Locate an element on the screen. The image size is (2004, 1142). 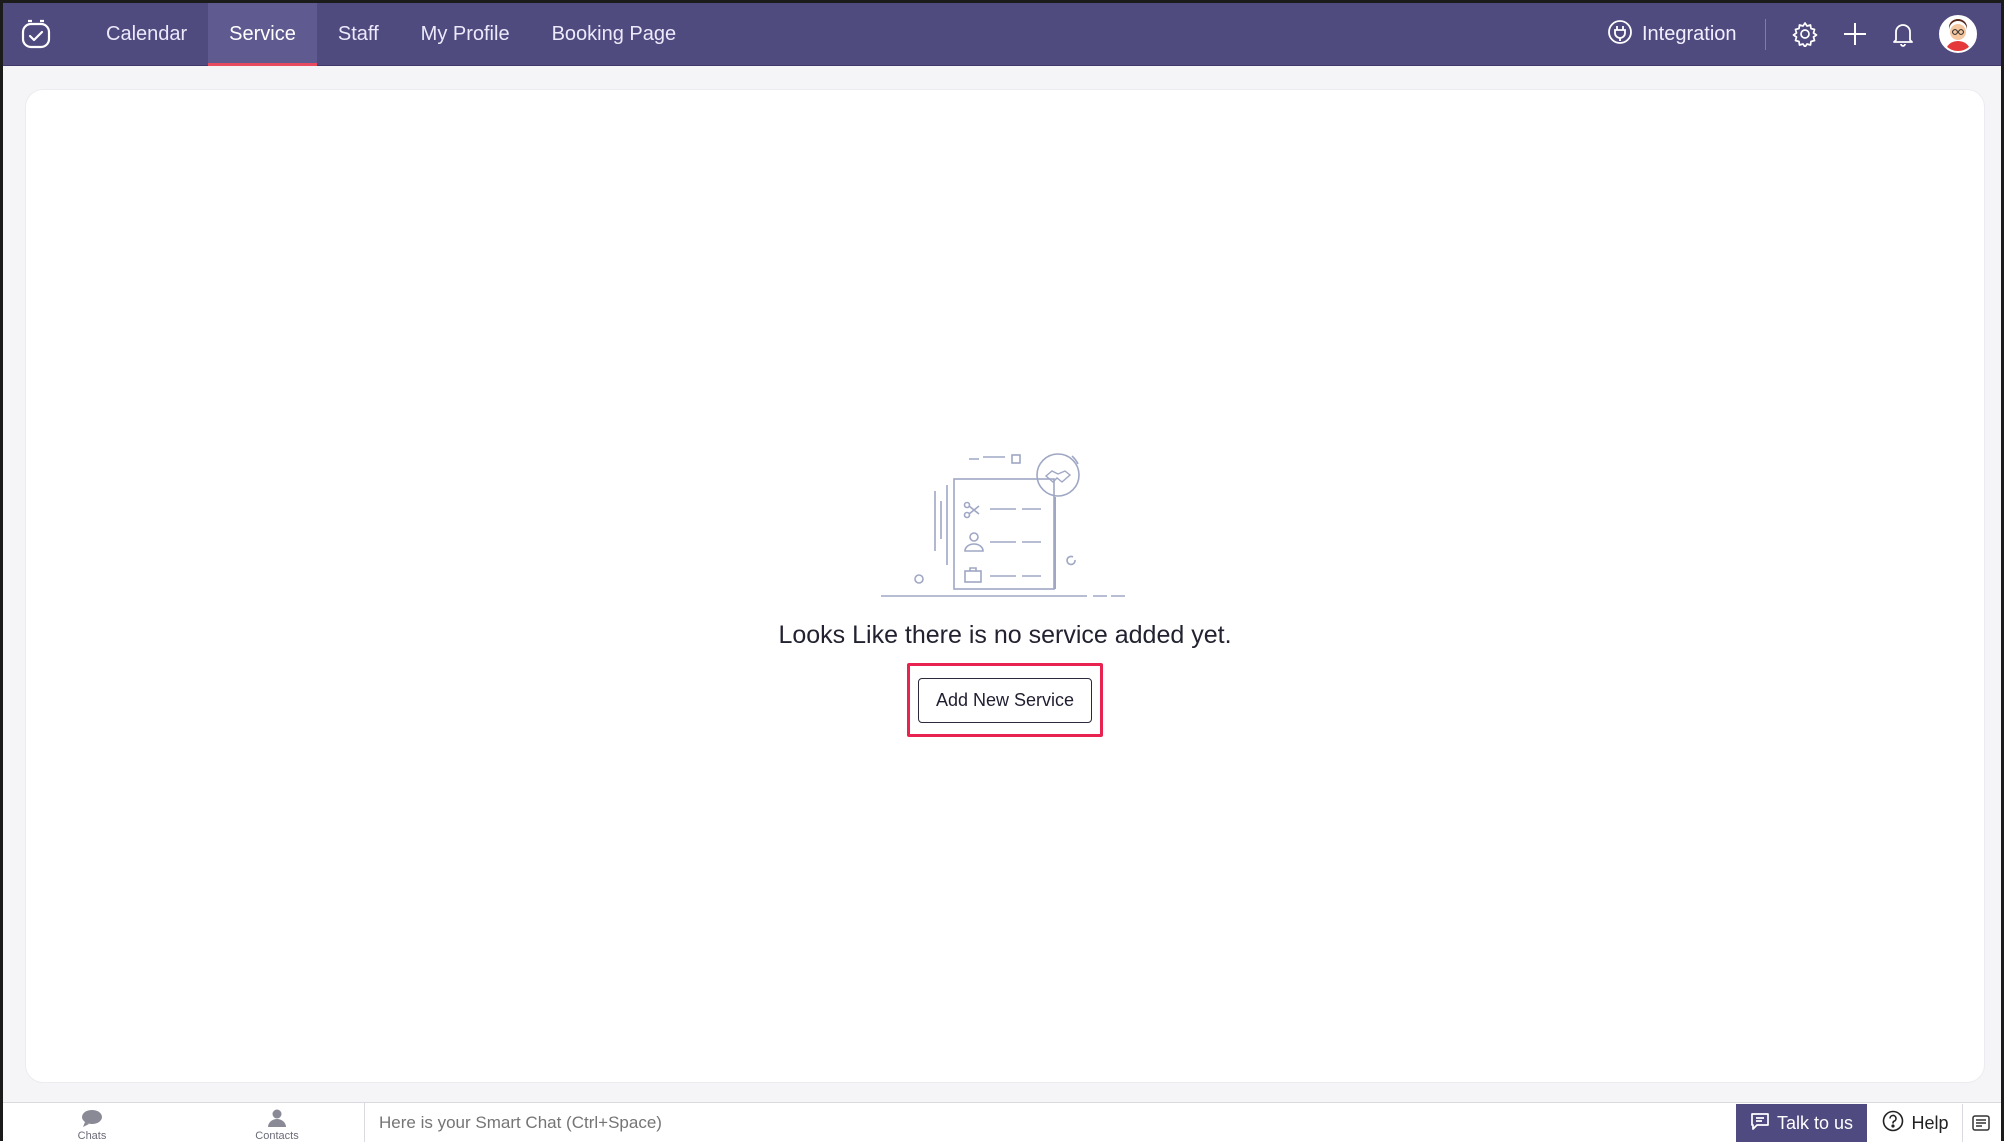
integration-label: Integration is located at coordinates (1689, 34).